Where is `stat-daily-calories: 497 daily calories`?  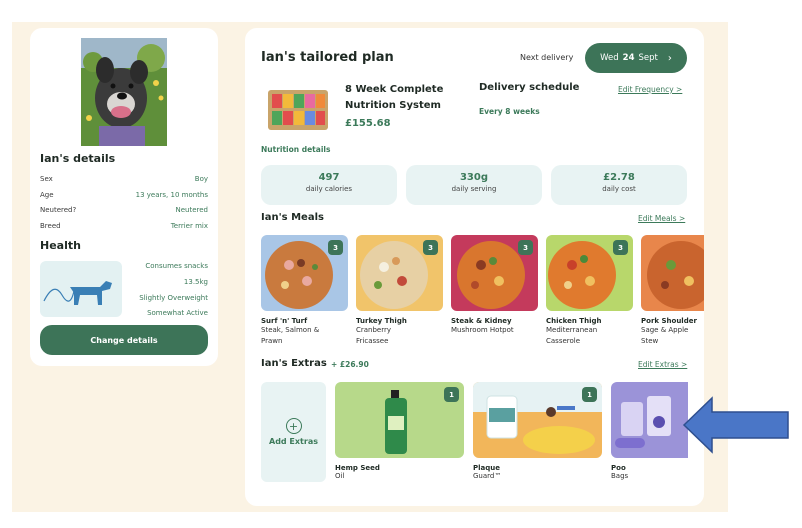
stat-daily-calories: 497 daily calories is located at coordinates (329, 185).